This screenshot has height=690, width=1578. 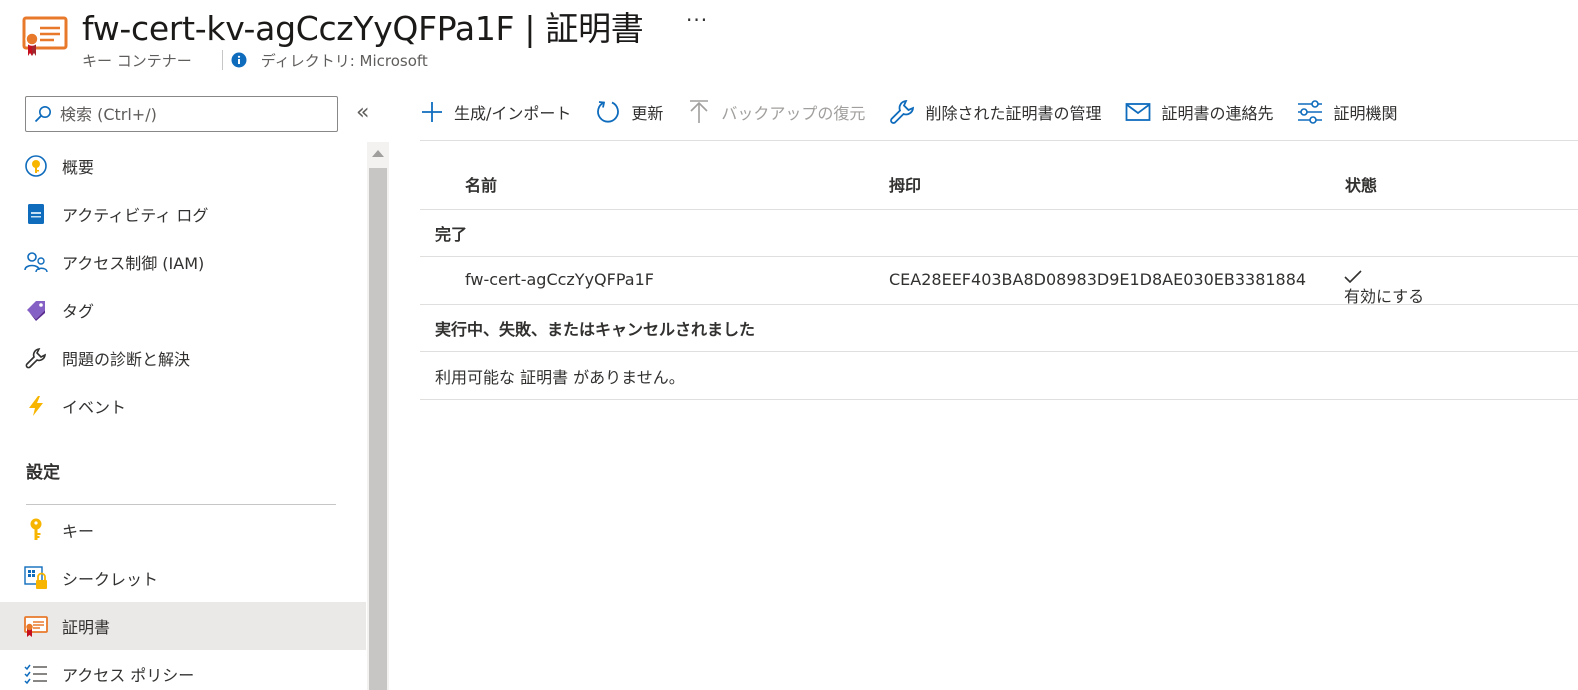 I want to click on column-header-name: 名前, so click(x=481, y=184).